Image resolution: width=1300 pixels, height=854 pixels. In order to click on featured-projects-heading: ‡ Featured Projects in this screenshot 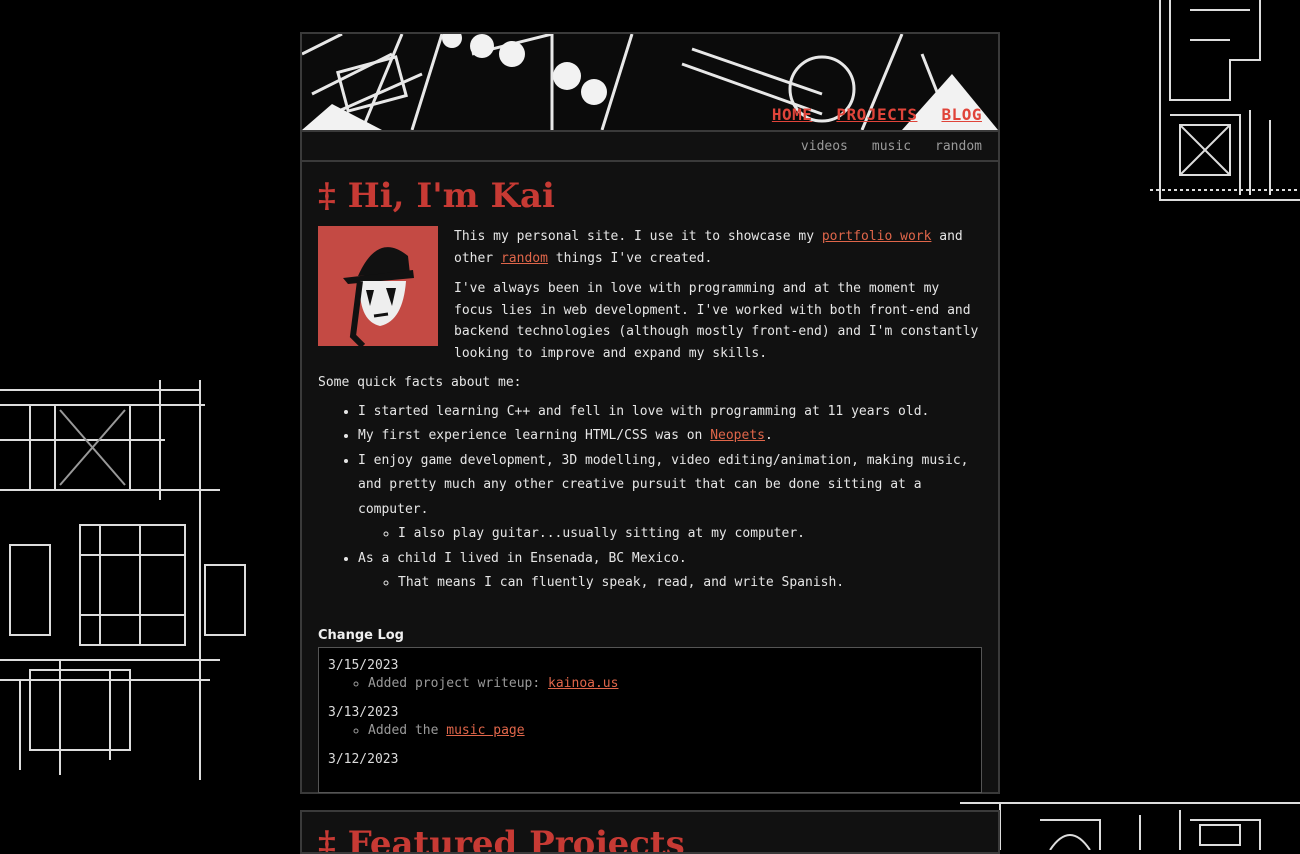, I will do `click(501, 839)`.